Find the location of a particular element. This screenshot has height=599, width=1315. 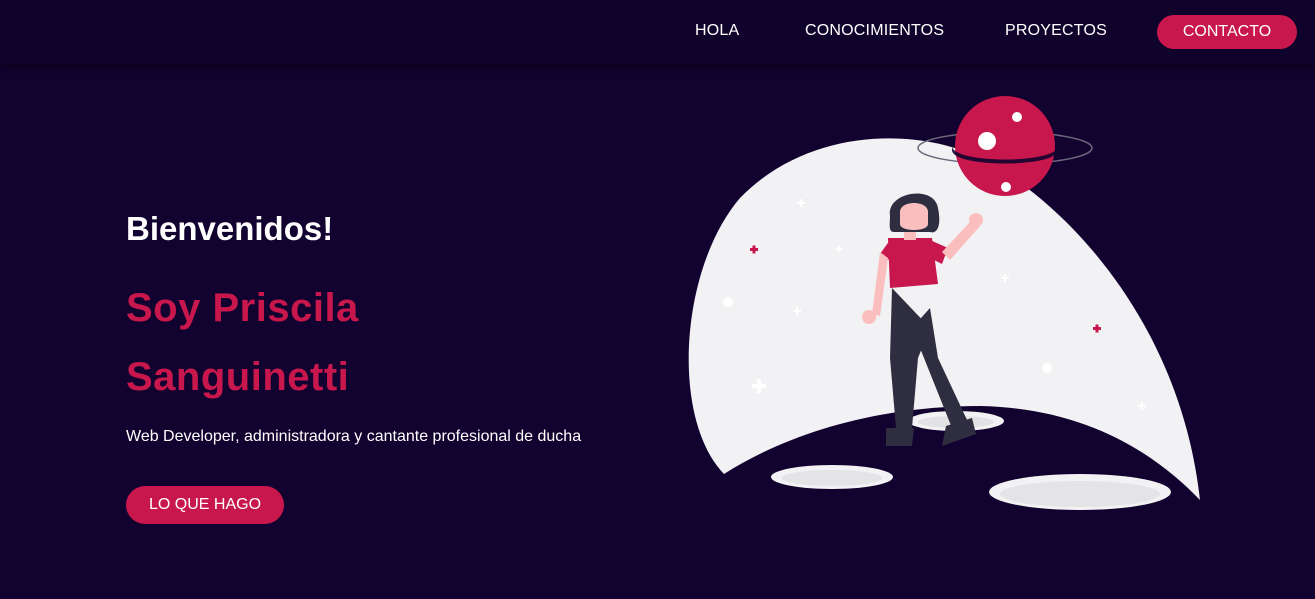

top-navbar: HOLA CONOCIMIENTOS PROYECTOS CONTACTO is located at coordinates (657, 32).